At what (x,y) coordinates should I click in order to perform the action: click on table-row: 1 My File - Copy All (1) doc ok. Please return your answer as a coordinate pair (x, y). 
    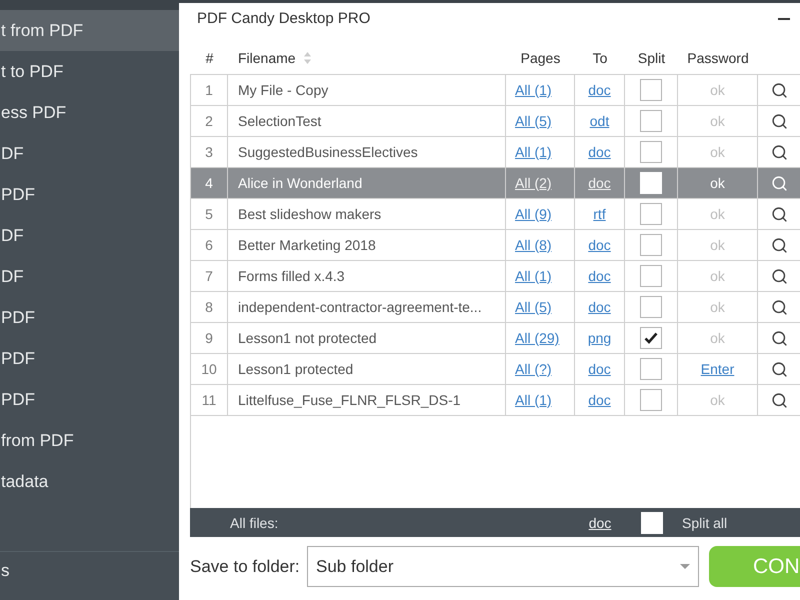
    Looking at the image, I should click on (495, 90).